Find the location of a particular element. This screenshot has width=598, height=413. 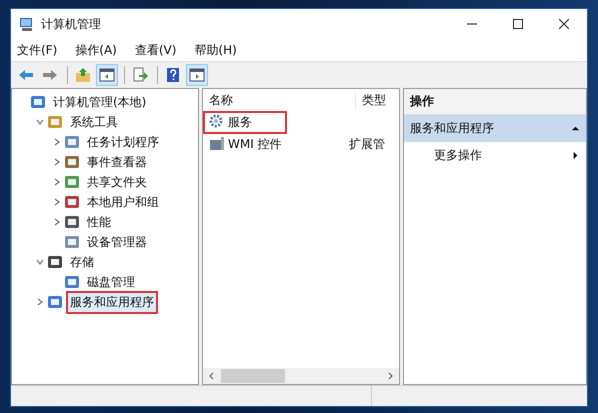

collapse-icon is located at coordinates (575, 128).